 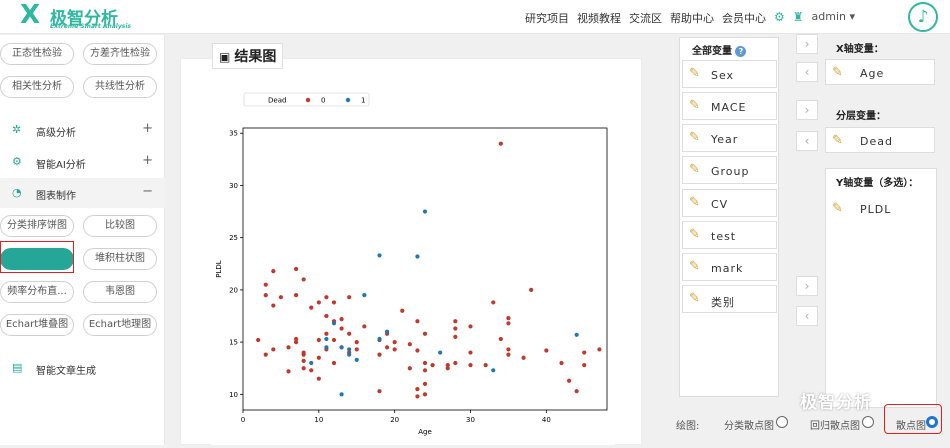 What do you see at coordinates (729, 170) in the screenshot?
I see `variable-item: ✎ Group` at bounding box center [729, 170].